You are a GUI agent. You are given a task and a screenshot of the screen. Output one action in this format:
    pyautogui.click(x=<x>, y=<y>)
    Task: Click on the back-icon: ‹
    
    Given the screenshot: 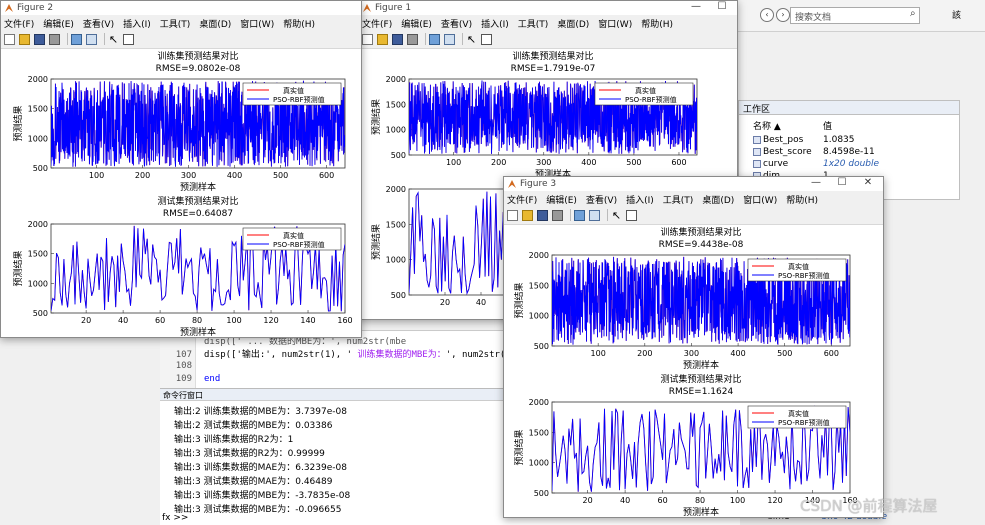 What is the action you would take?
    pyautogui.click(x=767, y=15)
    